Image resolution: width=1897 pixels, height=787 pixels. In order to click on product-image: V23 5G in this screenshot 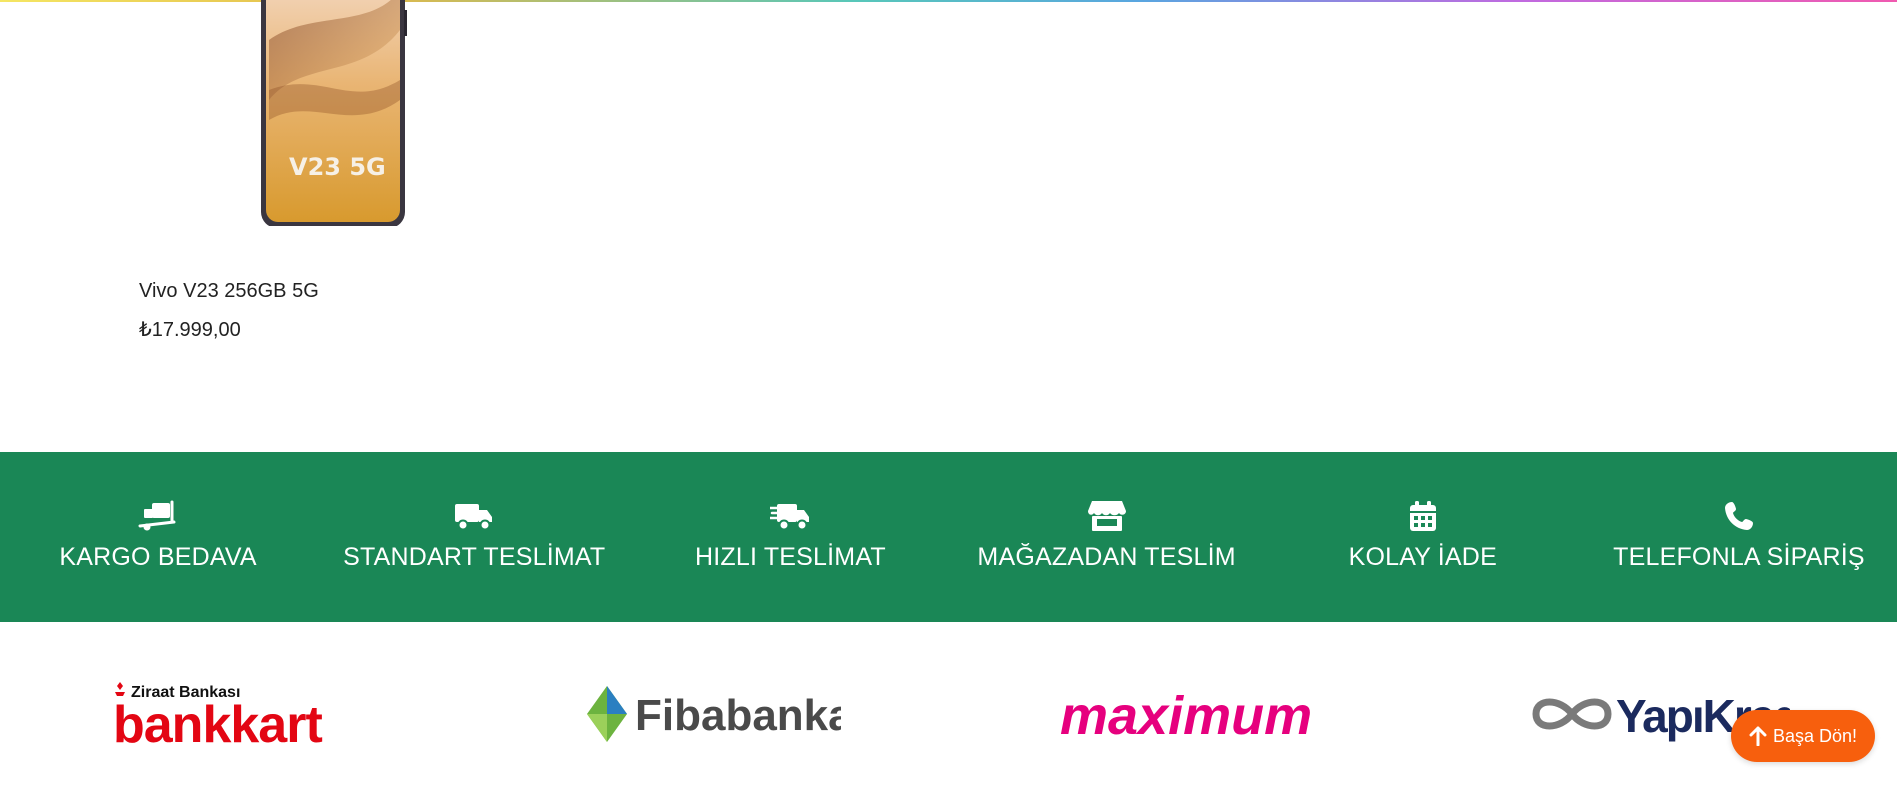, I will do `click(401, 113)`.